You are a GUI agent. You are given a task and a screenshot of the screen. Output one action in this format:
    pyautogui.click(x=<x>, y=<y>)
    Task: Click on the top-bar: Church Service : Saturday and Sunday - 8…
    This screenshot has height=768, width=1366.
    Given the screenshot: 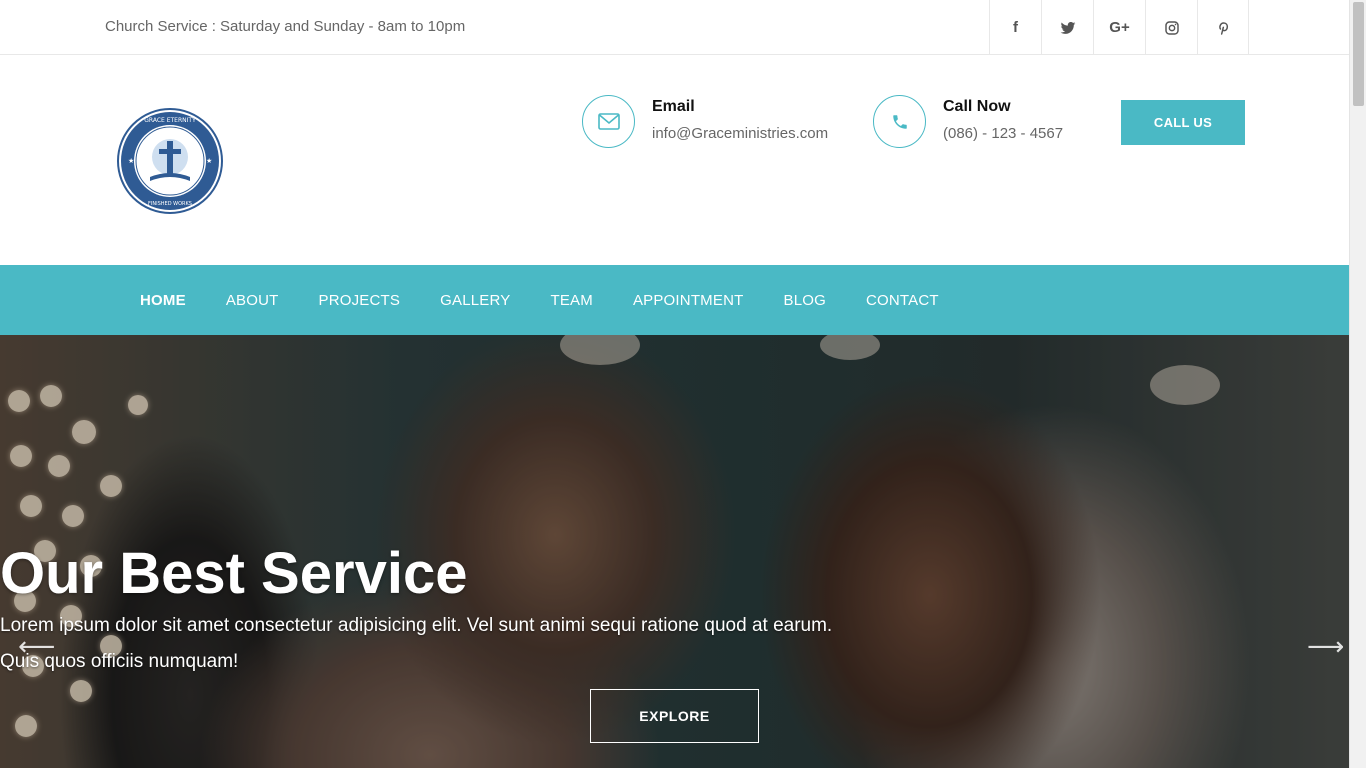 What is the action you would take?
    pyautogui.click(x=674, y=27)
    